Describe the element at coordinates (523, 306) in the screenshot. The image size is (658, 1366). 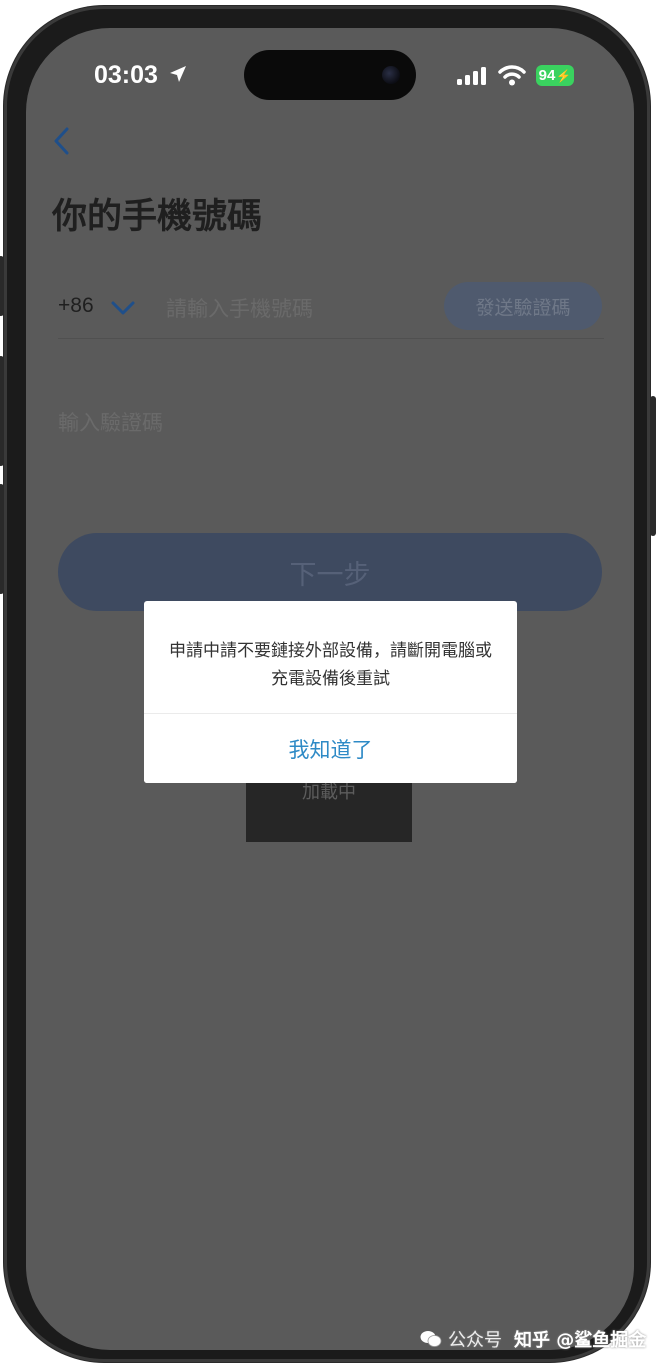
I see `send-code-button: 發送驗證碼` at that location.